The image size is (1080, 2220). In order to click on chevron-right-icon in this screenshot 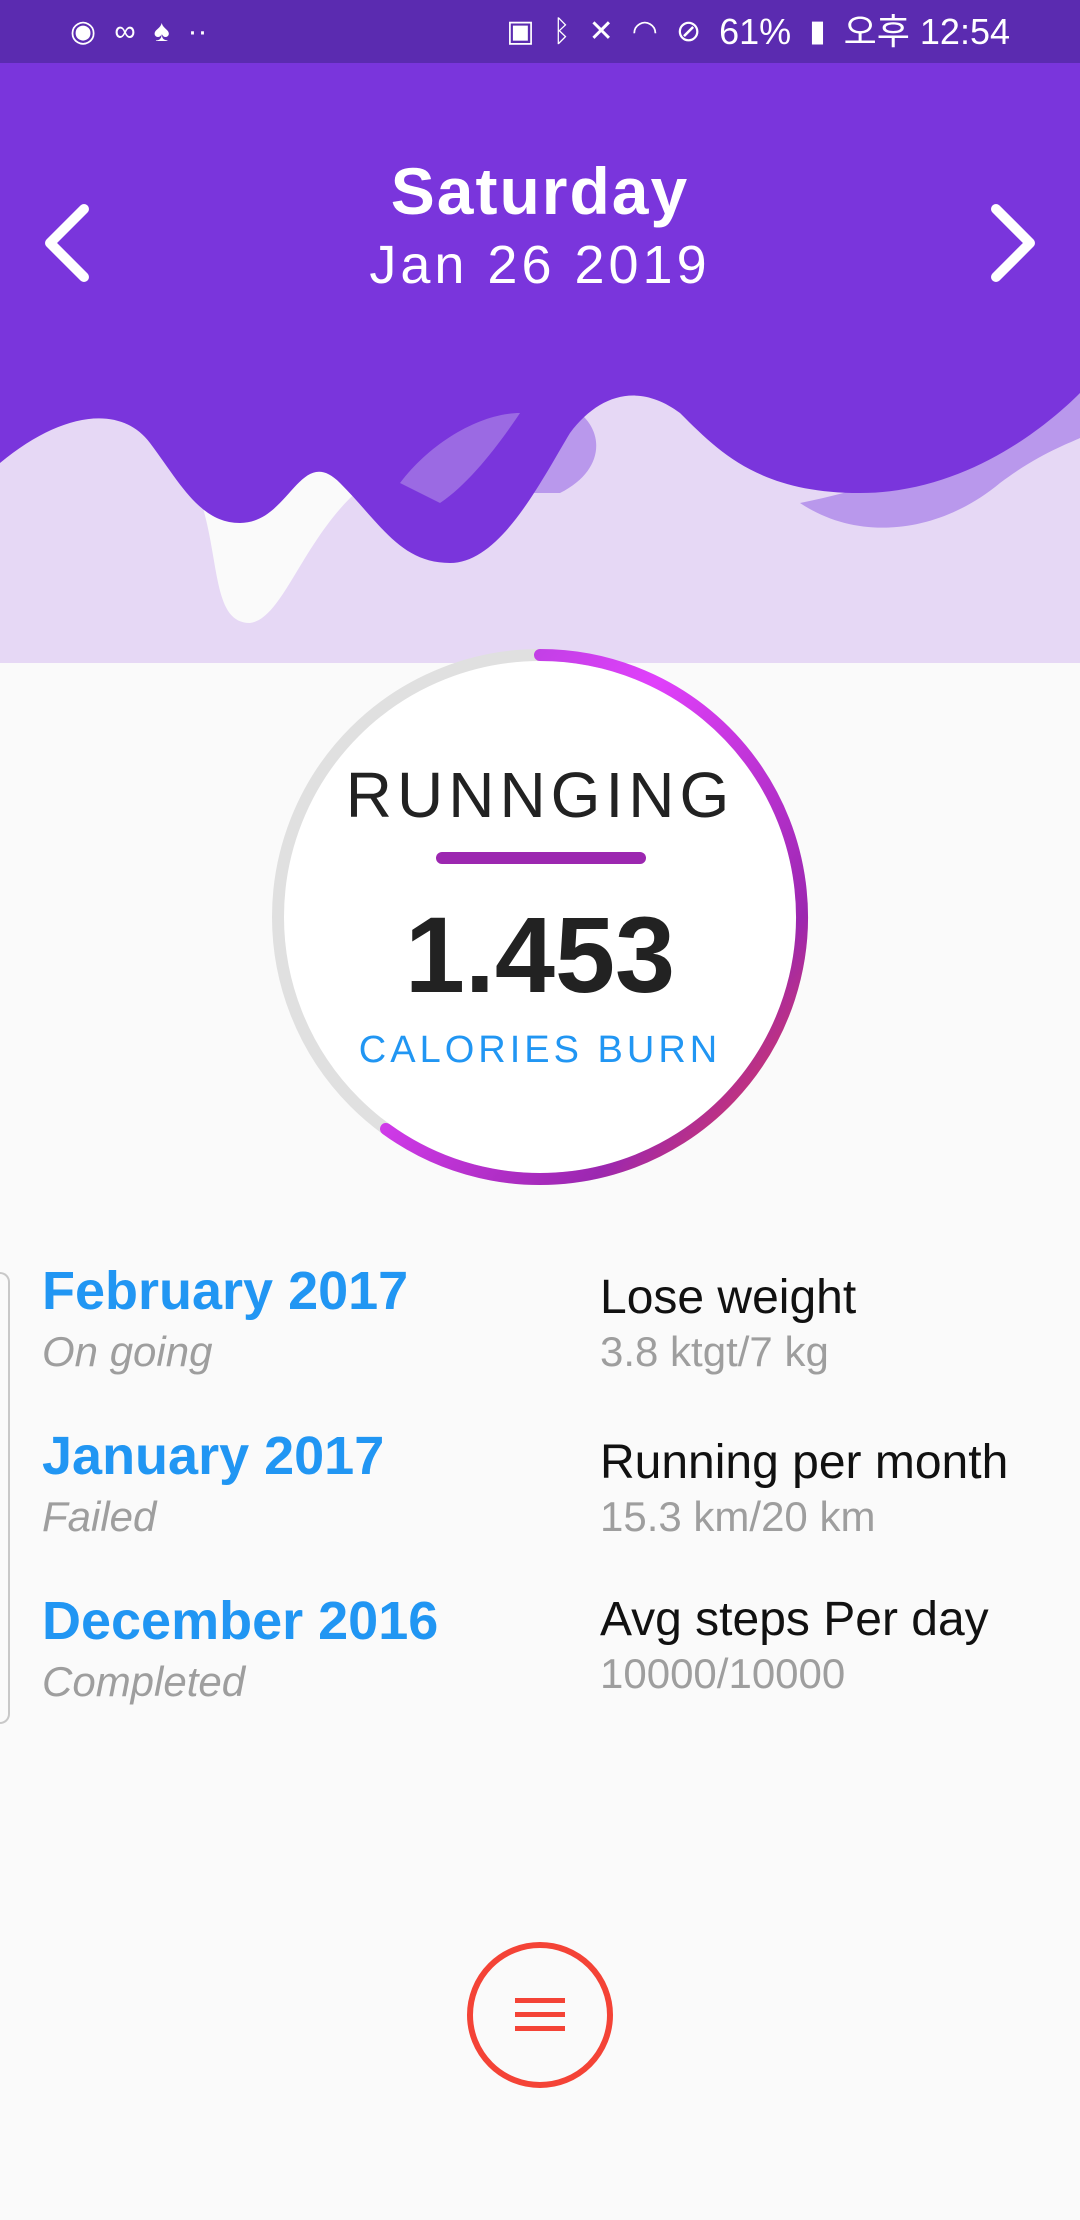, I will do `click(1013, 243)`.